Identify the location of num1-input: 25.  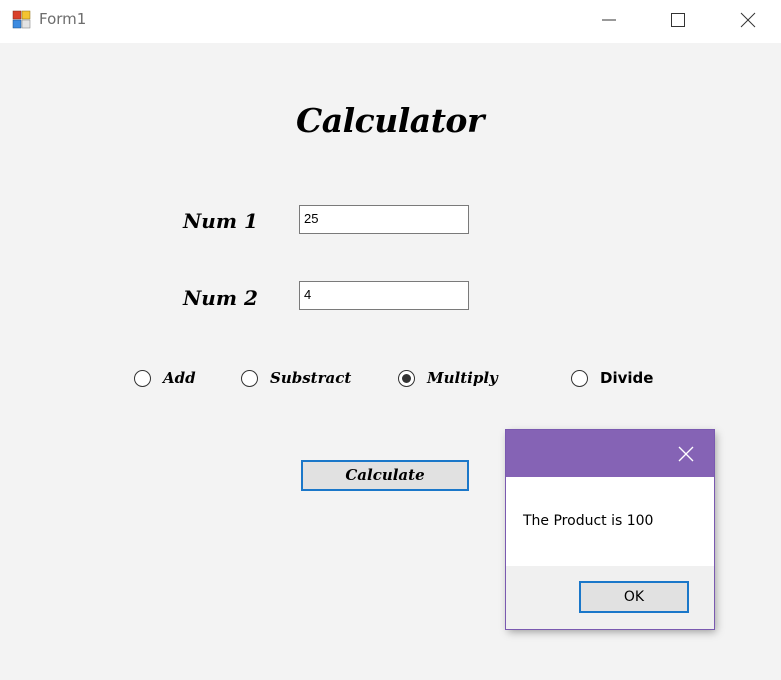
(384, 219).